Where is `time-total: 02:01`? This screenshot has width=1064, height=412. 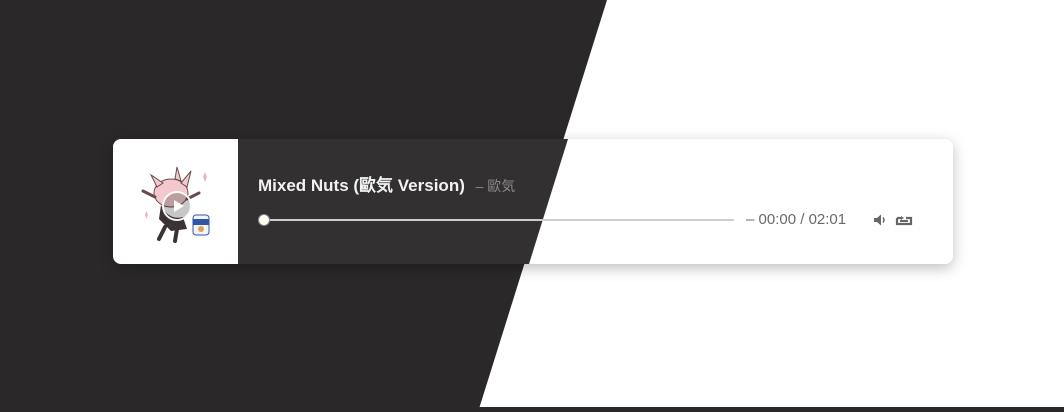 time-total: 02:01 is located at coordinates (827, 219).